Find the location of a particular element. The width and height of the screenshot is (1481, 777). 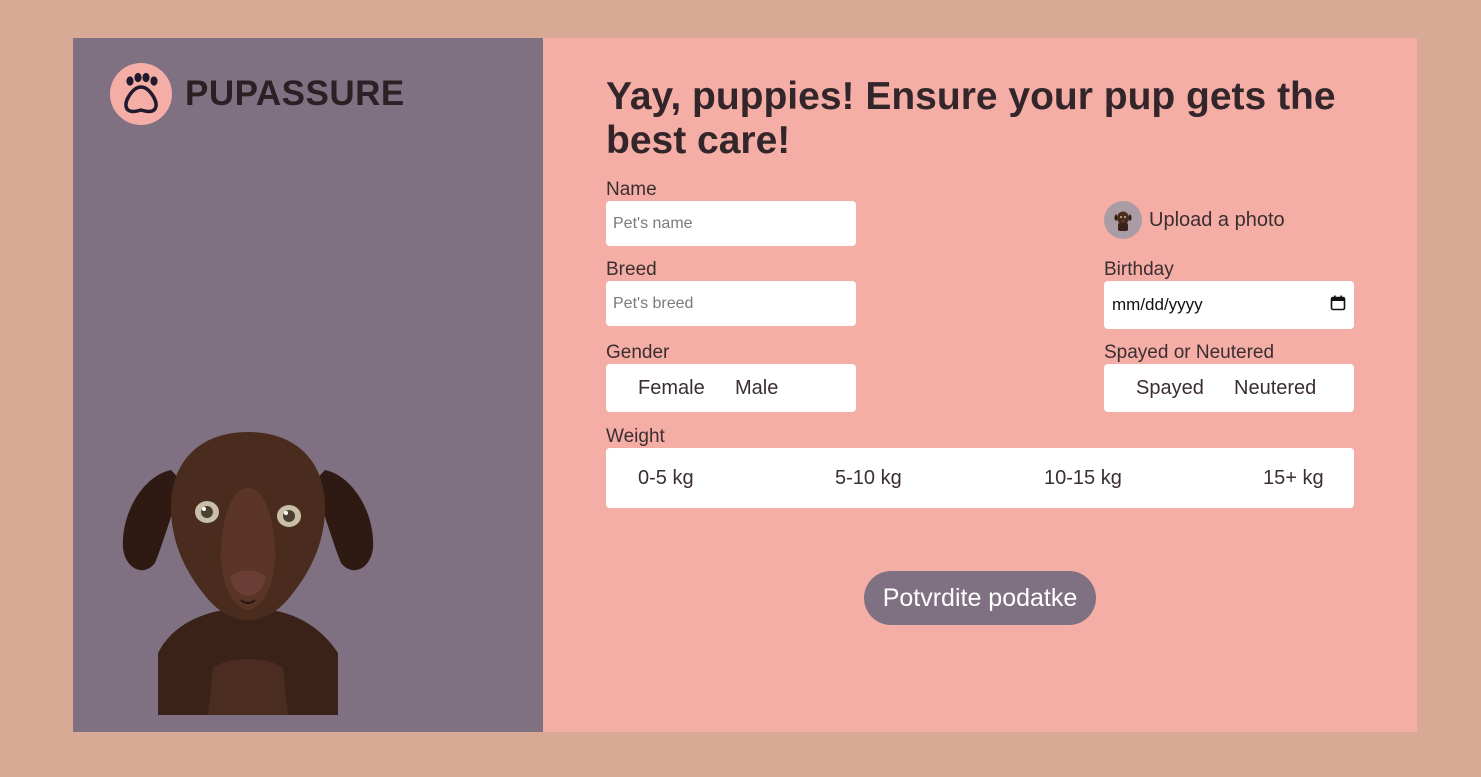

birthday-value: mm/dd/yyyy is located at coordinates (1157, 304).